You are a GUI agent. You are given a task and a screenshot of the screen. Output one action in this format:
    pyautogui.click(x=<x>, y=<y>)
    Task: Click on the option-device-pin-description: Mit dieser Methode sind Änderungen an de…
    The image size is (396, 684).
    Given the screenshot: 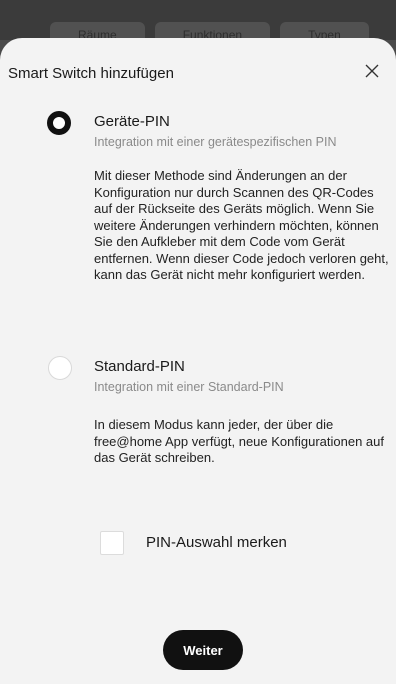 What is the action you would take?
    pyautogui.click(x=241, y=225)
    